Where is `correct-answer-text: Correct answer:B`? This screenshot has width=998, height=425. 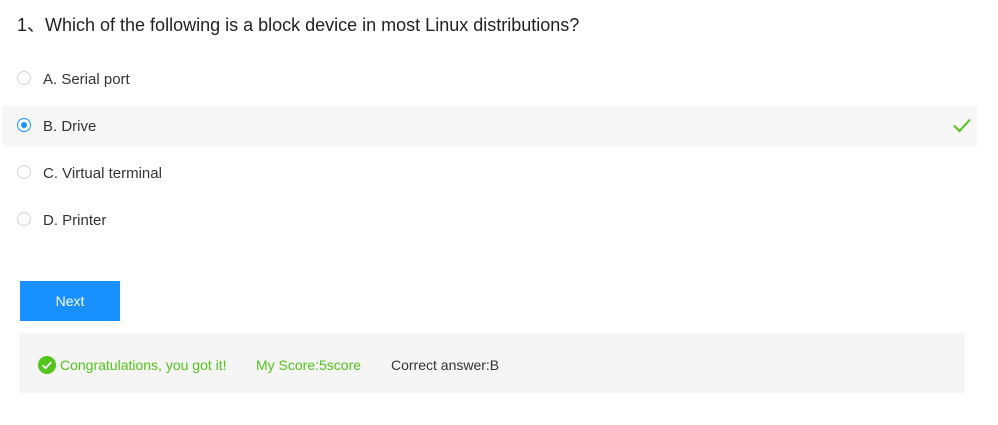
correct-answer-text: Correct answer:B is located at coordinates (445, 365).